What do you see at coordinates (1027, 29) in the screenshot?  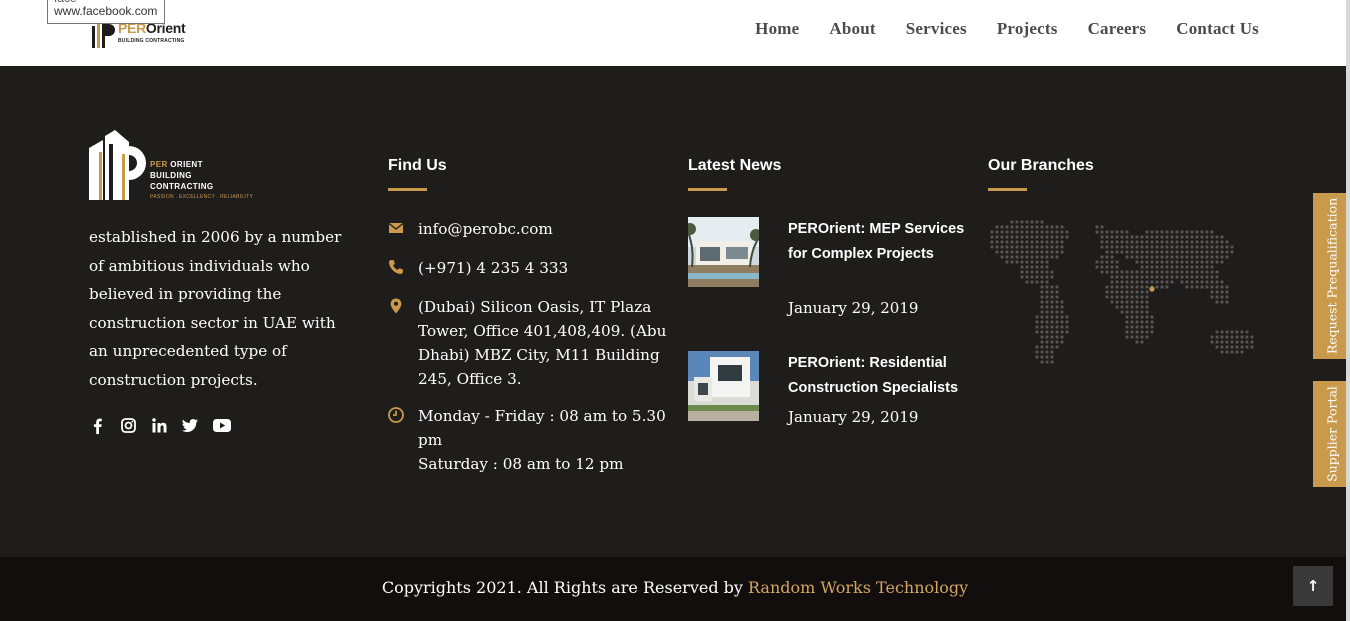 I see `nav-projects: Projects` at bounding box center [1027, 29].